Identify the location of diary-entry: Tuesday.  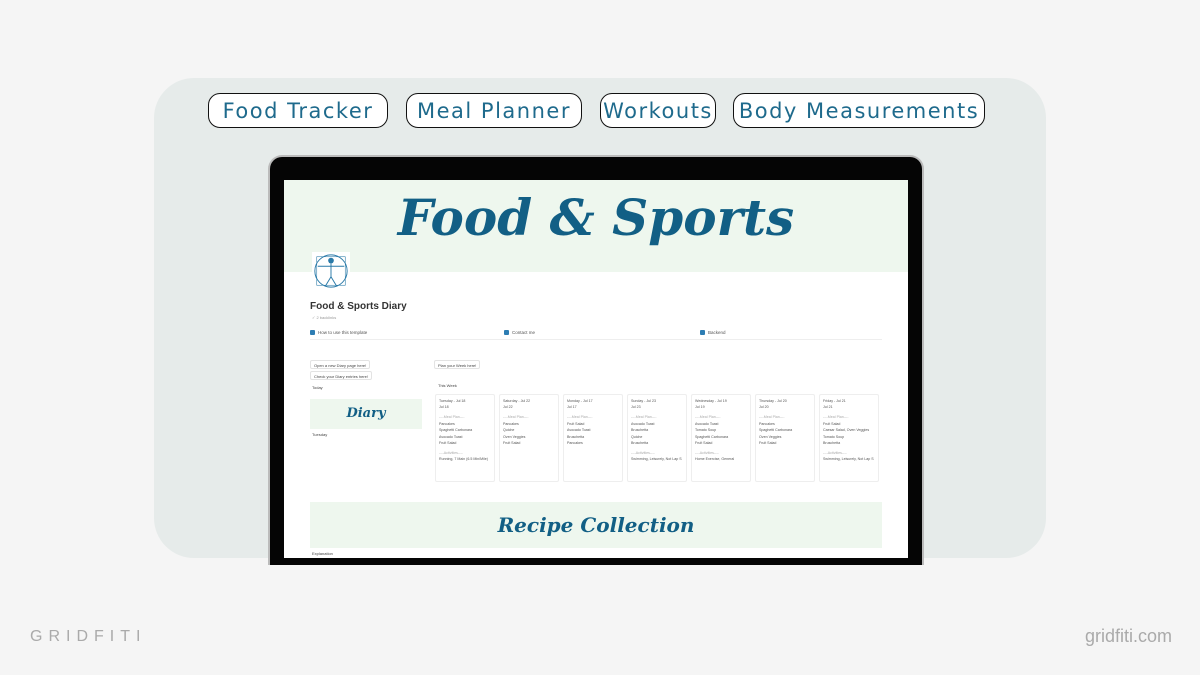
(319, 434).